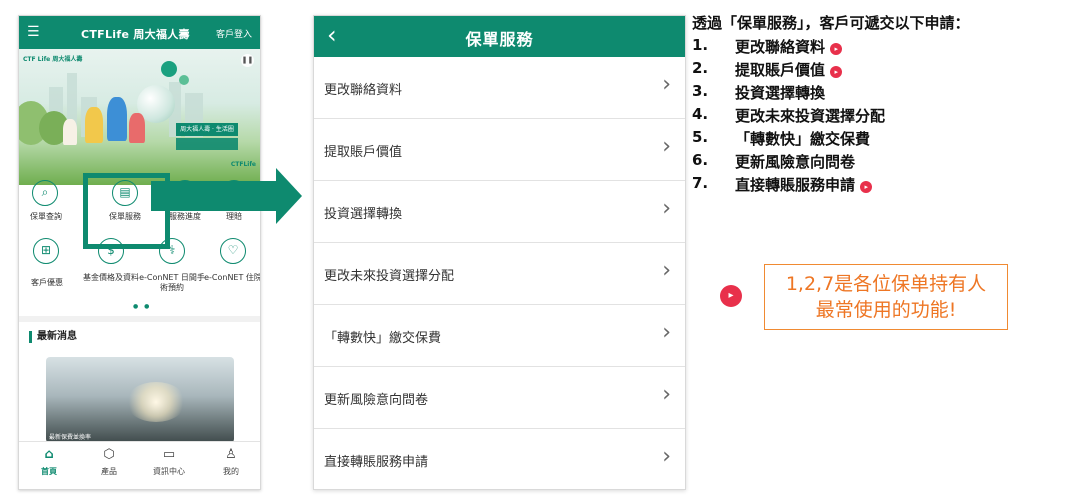  What do you see at coordinates (831, 23) in the screenshot?
I see `intro-text: 透過「保單服務」，客戶可遞交以下申請：` at bounding box center [831, 23].